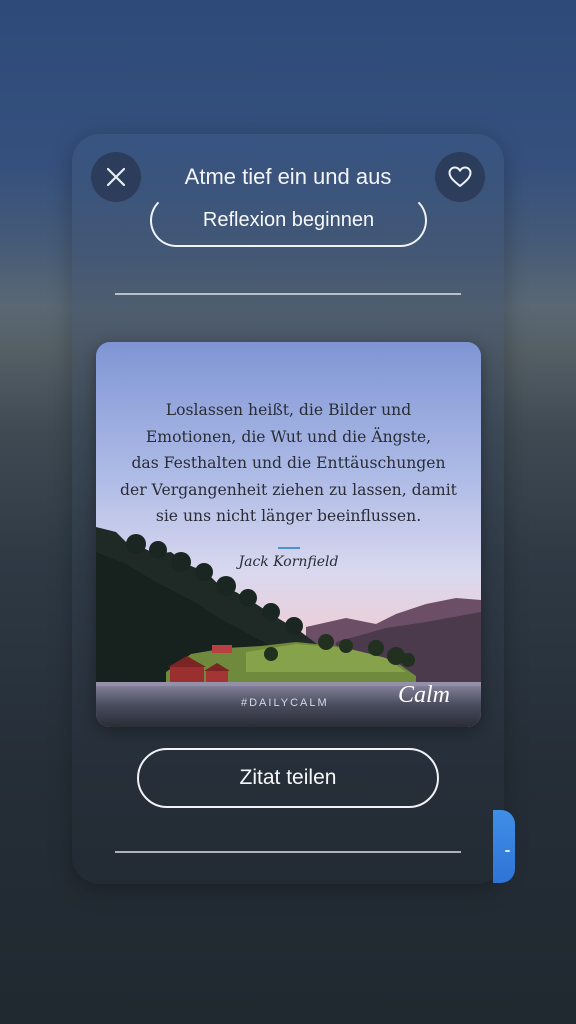 Image resolution: width=576 pixels, height=1024 pixels. What do you see at coordinates (288, 220) in the screenshot?
I see `start-reflection-button: Reflexion beginnen` at bounding box center [288, 220].